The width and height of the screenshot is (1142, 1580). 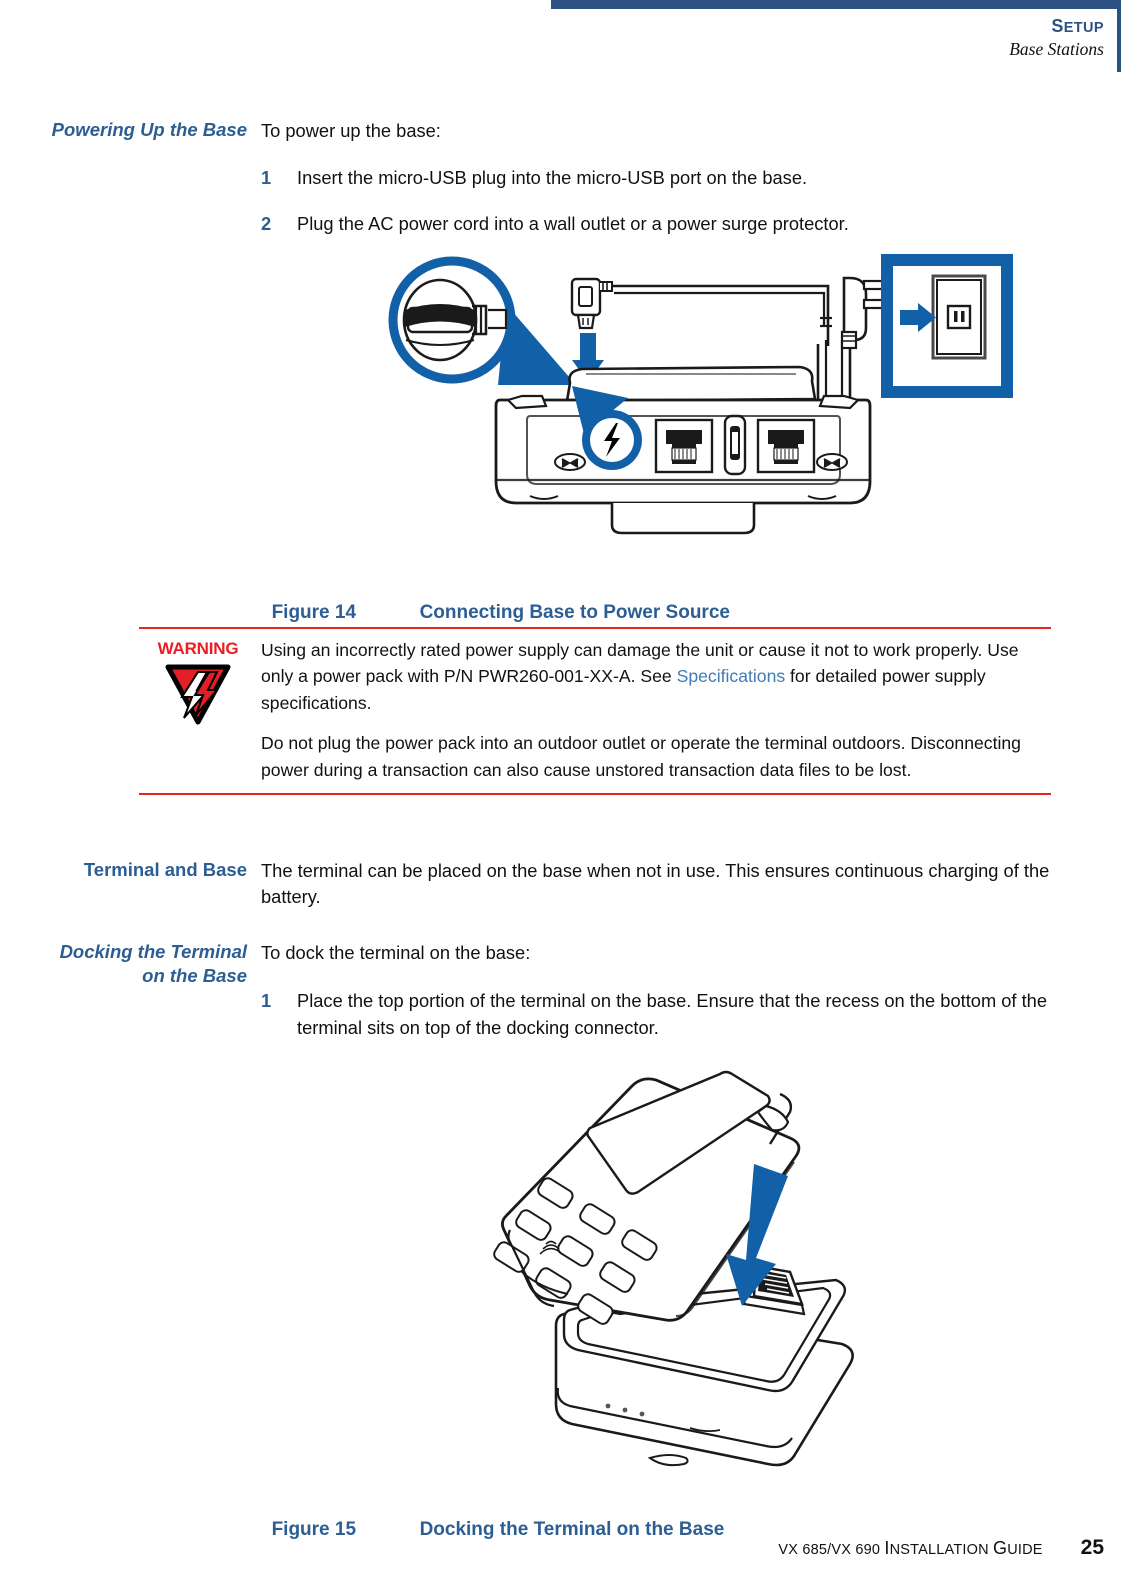 What do you see at coordinates (314, 1529) in the screenshot?
I see `figure-number: Figure 15` at bounding box center [314, 1529].